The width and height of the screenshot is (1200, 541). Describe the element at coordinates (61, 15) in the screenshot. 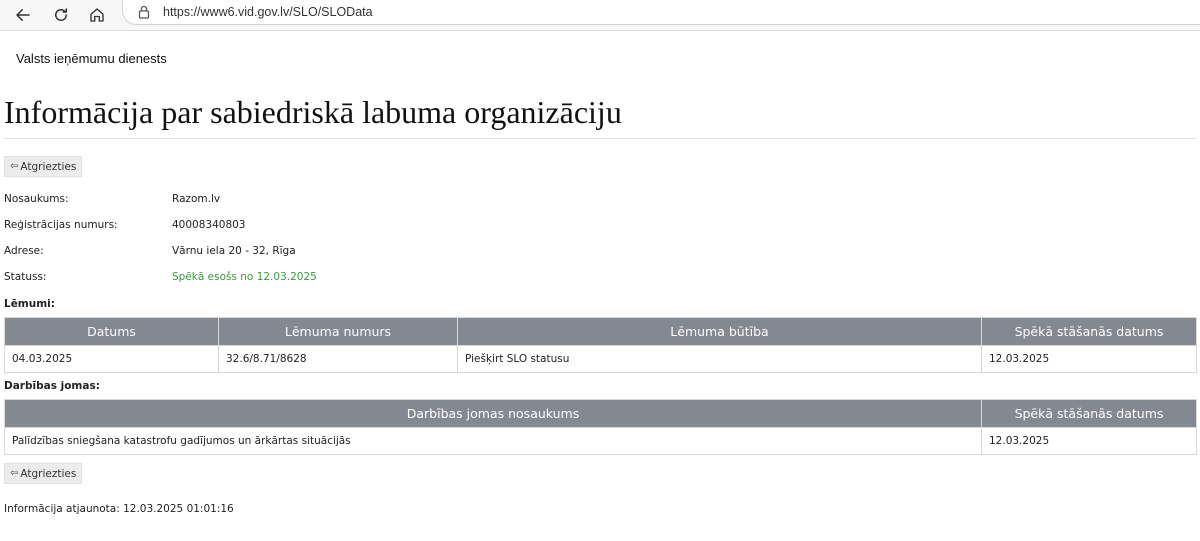

I see `reload-icon` at that location.